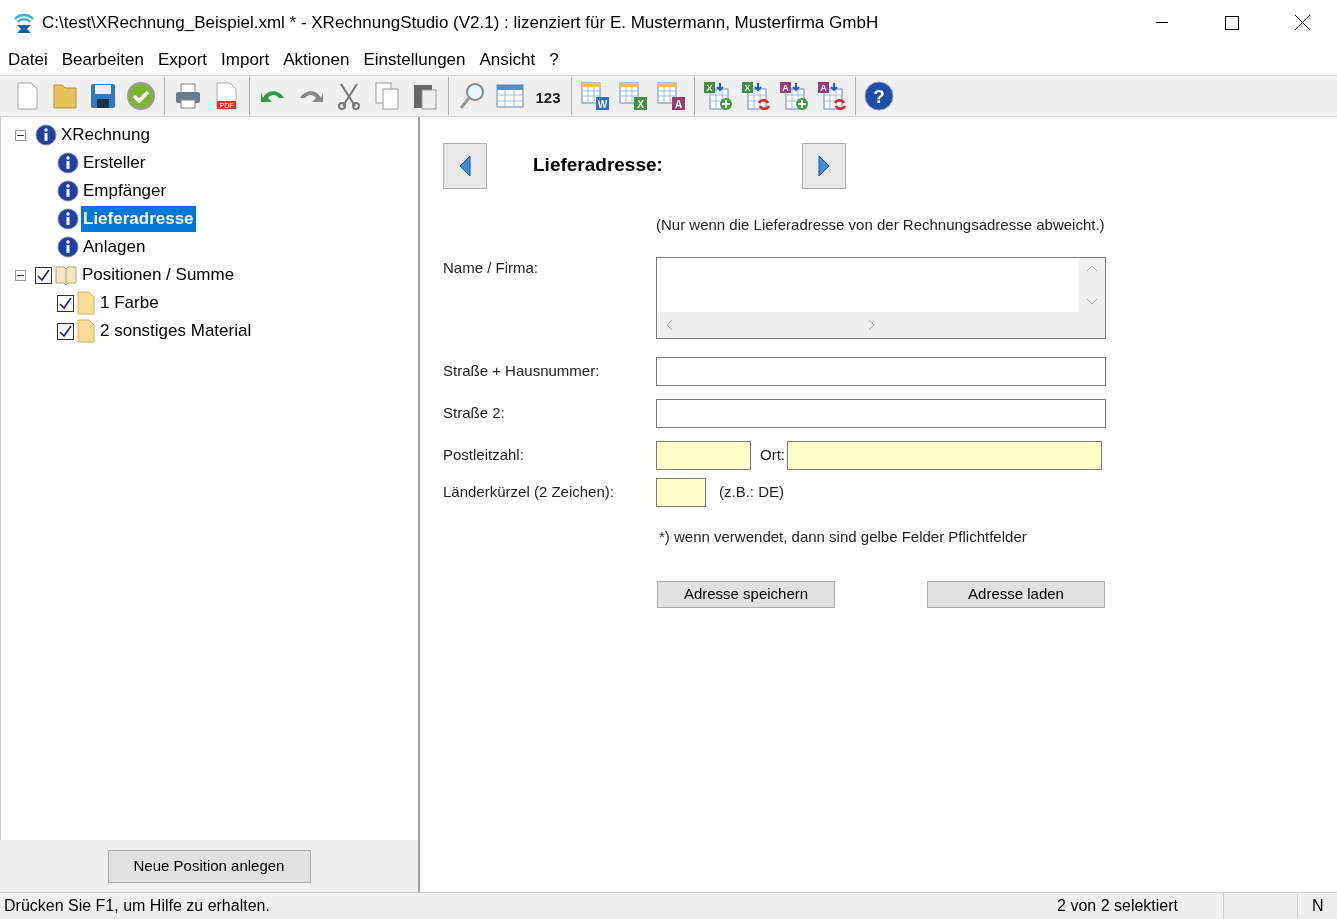 This screenshot has width=1337, height=919. What do you see at coordinates (209, 866) in the screenshot?
I see `new-position-button: Neue Position anlegen` at bounding box center [209, 866].